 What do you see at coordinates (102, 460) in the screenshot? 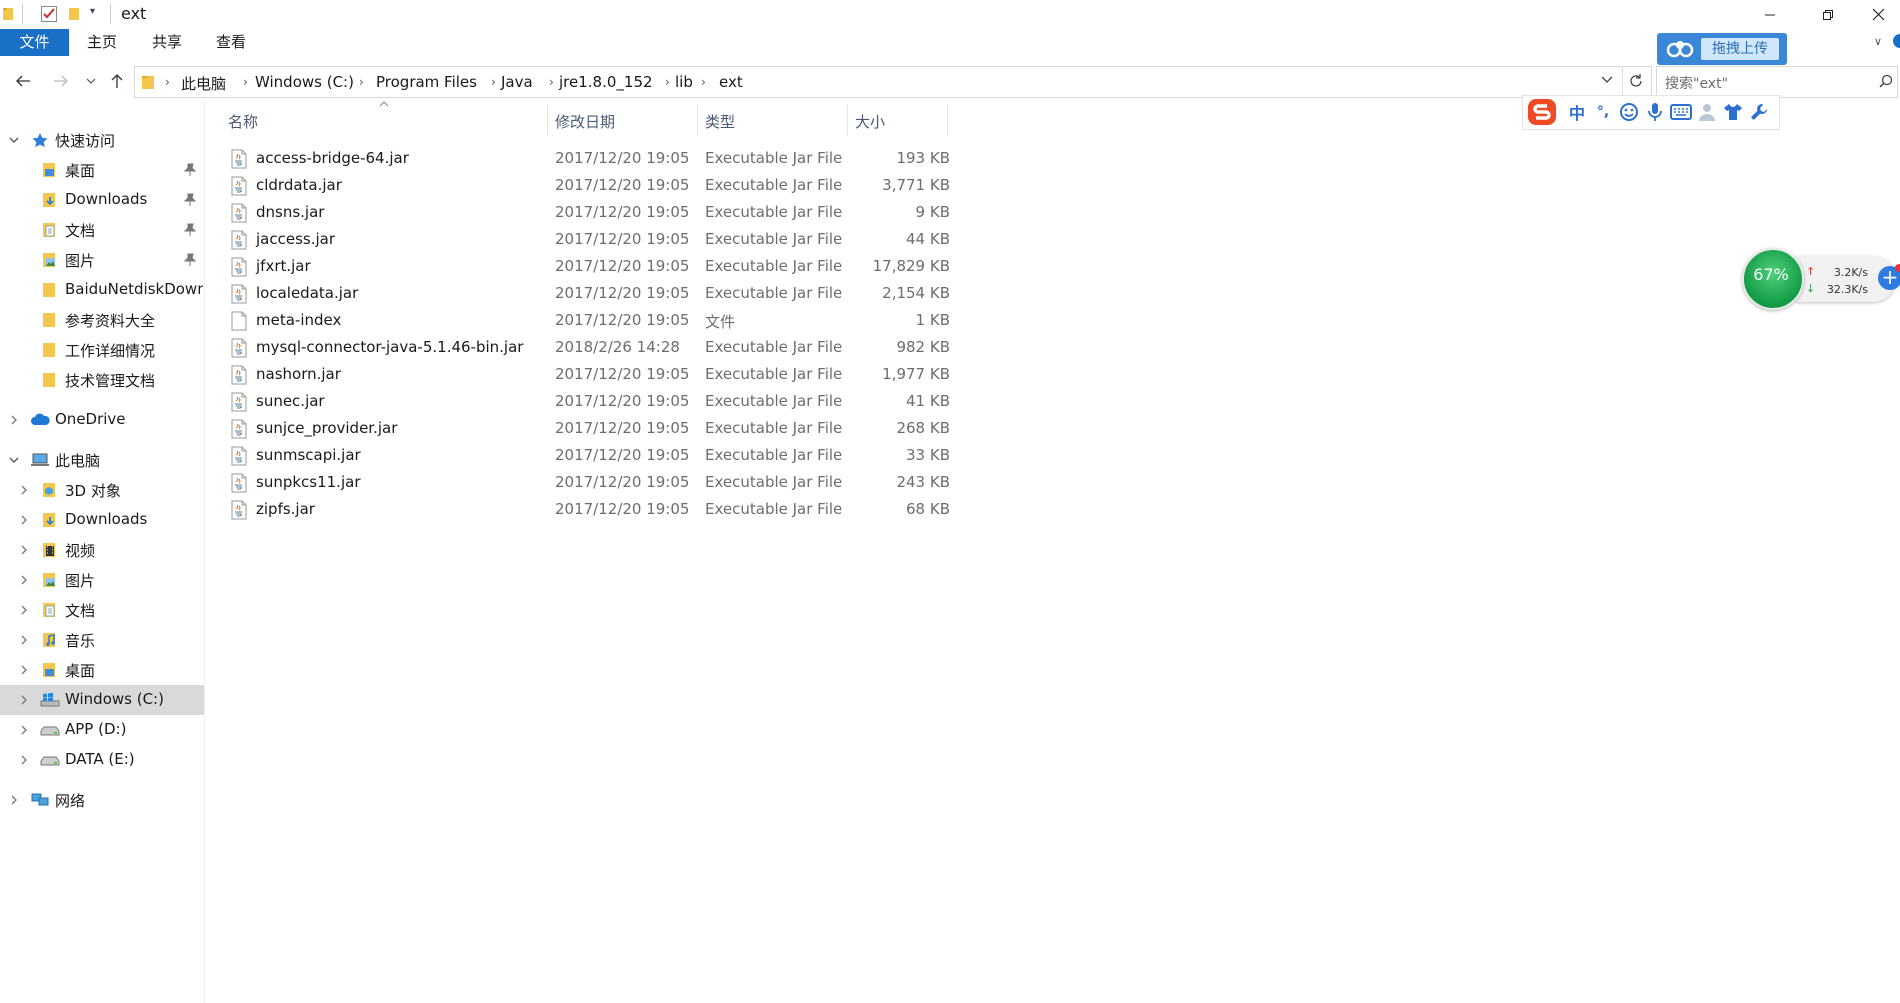
I see `nav-this-pc: 此电脑` at bounding box center [102, 460].